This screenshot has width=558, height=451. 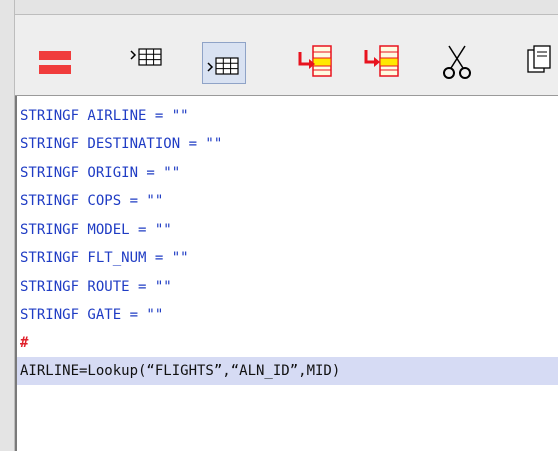 What do you see at coordinates (7, 225) in the screenshot?
I see `editor-left-gutter` at bounding box center [7, 225].